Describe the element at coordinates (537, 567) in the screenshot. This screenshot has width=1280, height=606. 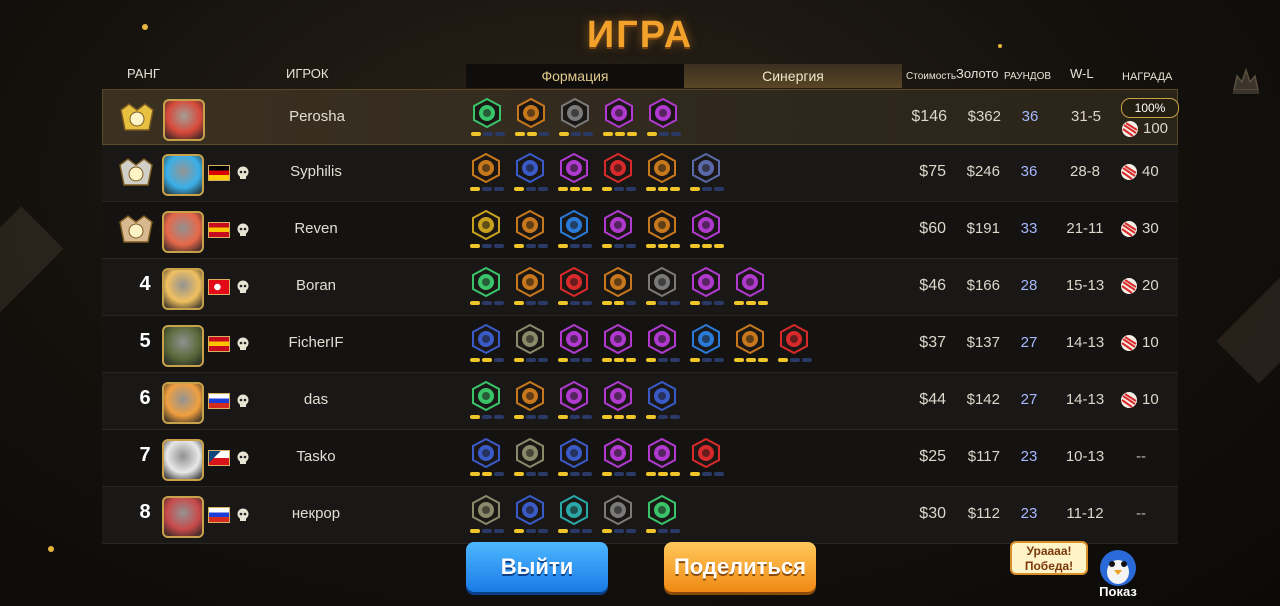
I see `exit-button: Выйти` at that location.